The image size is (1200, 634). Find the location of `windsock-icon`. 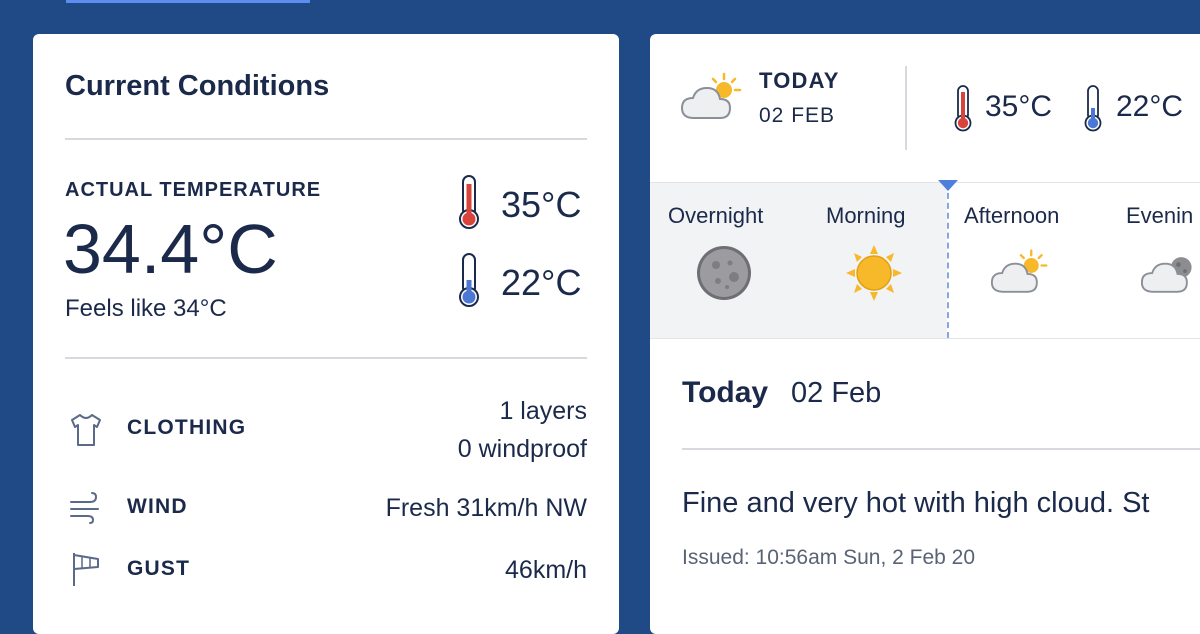

windsock-icon is located at coordinates (86, 569).